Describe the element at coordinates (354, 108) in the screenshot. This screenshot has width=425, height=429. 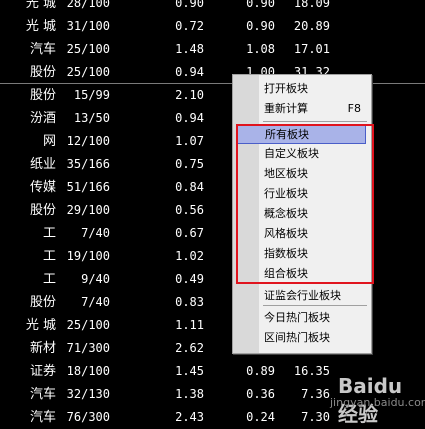
I see `menu-item-shortcut: F8` at that location.